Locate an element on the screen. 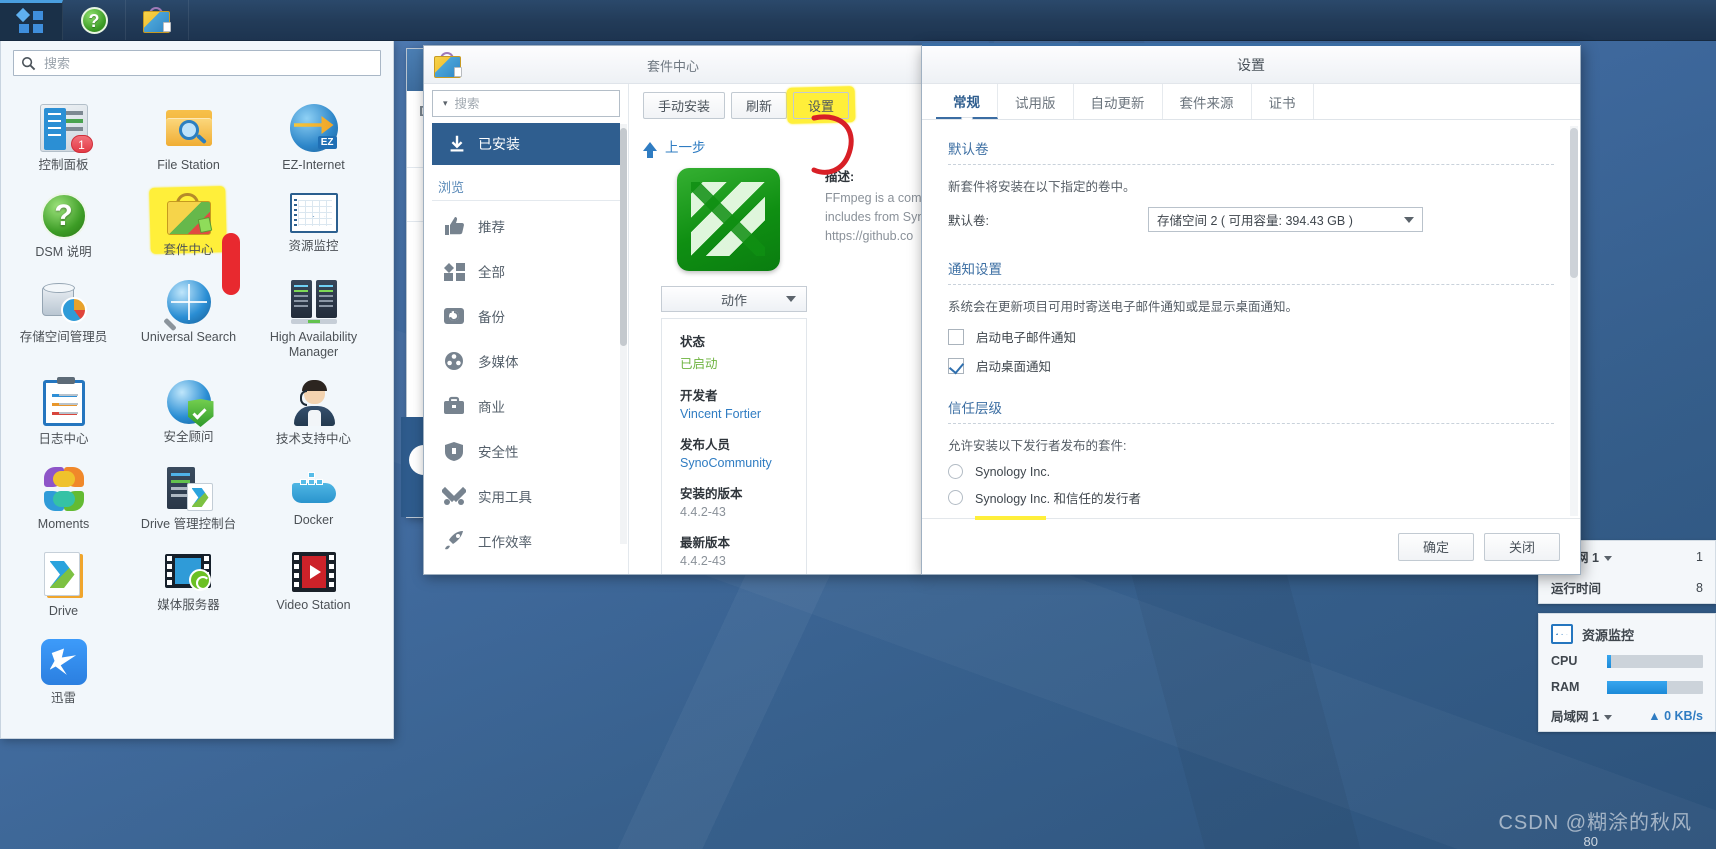  action-button: 动作 is located at coordinates (734, 299).